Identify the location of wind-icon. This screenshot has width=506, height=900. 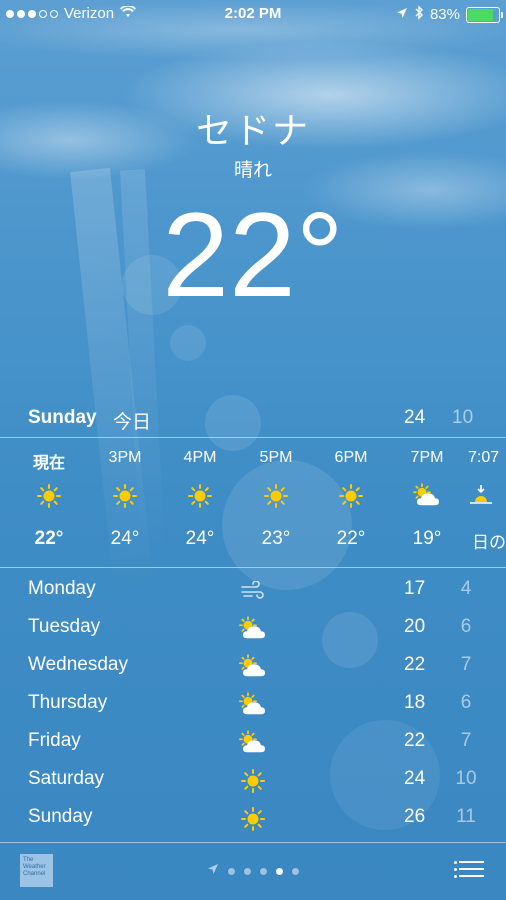
(253, 591).